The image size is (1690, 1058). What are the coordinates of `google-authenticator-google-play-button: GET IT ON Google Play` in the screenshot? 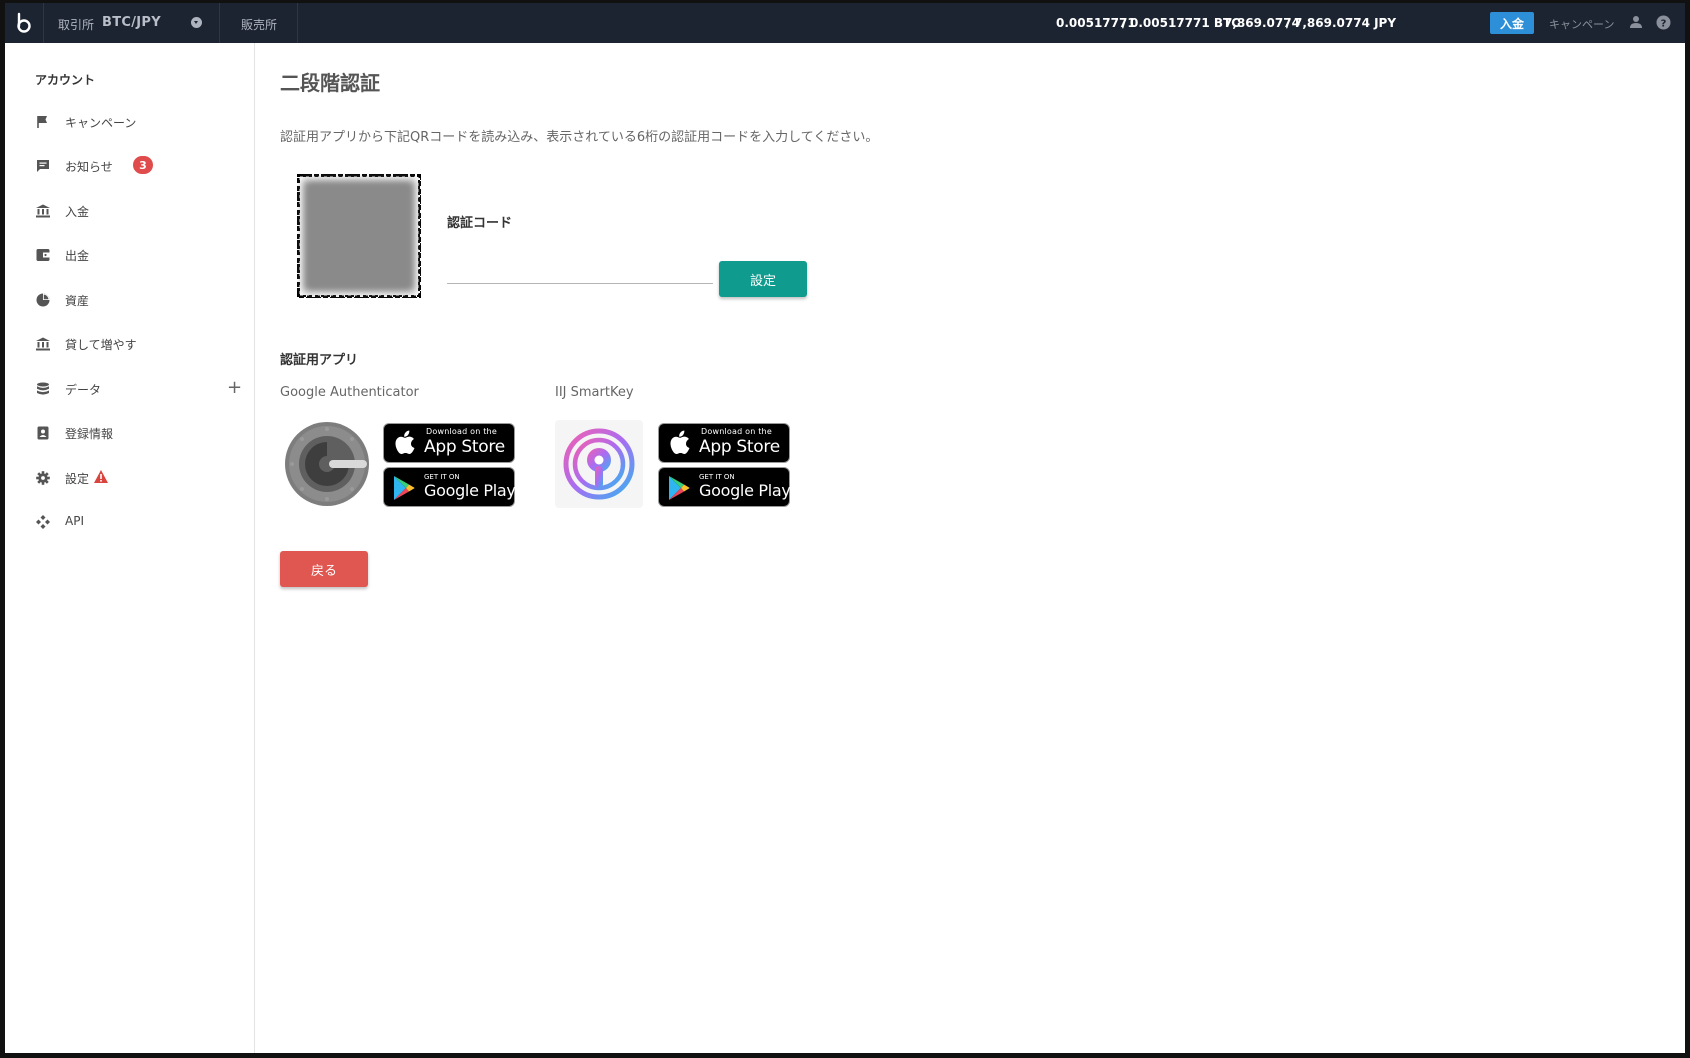 It's located at (449, 487).